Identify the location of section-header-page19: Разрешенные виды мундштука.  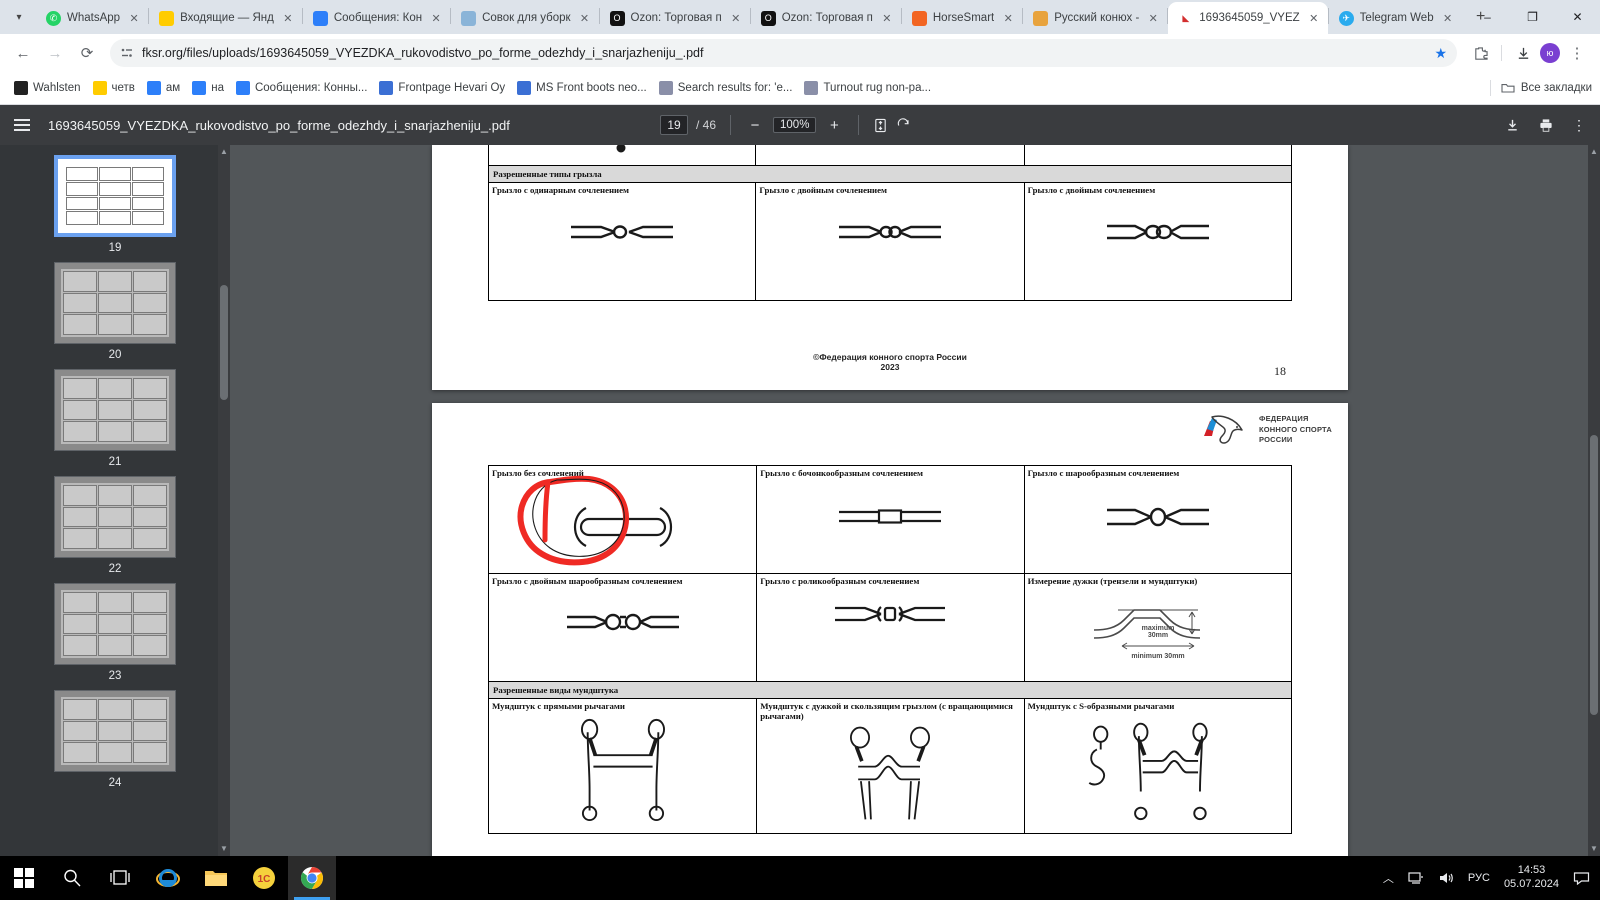
(890, 690).